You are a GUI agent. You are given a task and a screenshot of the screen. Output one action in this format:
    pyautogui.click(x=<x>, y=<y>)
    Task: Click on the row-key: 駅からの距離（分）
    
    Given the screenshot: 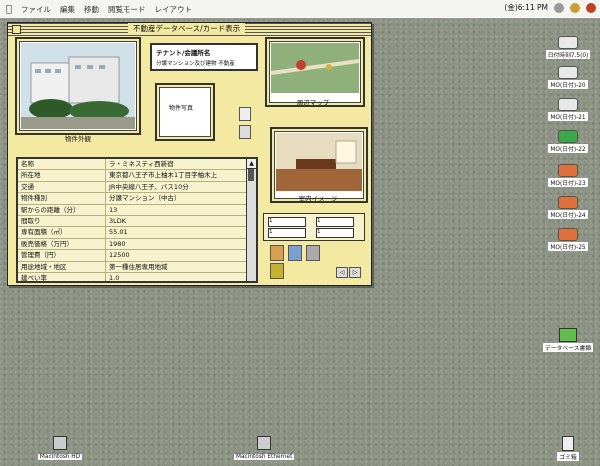 What is the action you would take?
    pyautogui.click(x=62, y=209)
    